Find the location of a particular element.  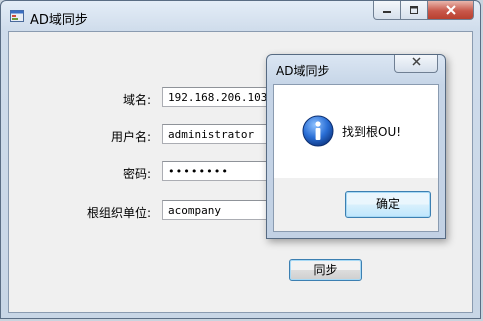

root-ou-label: 根组织单位: is located at coordinates (118, 213).